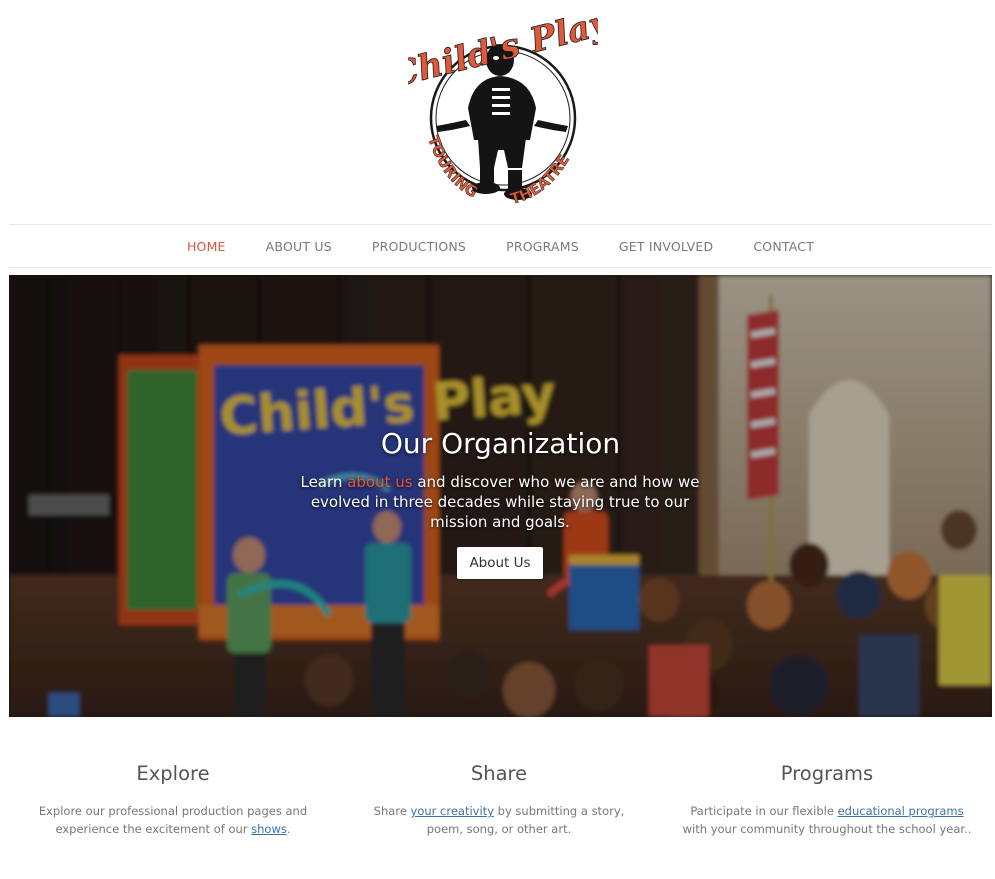  What do you see at coordinates (783, 246) in the screenshot?
I see `nav-item-contact: CONTACT` at bounding box center [783, 246].